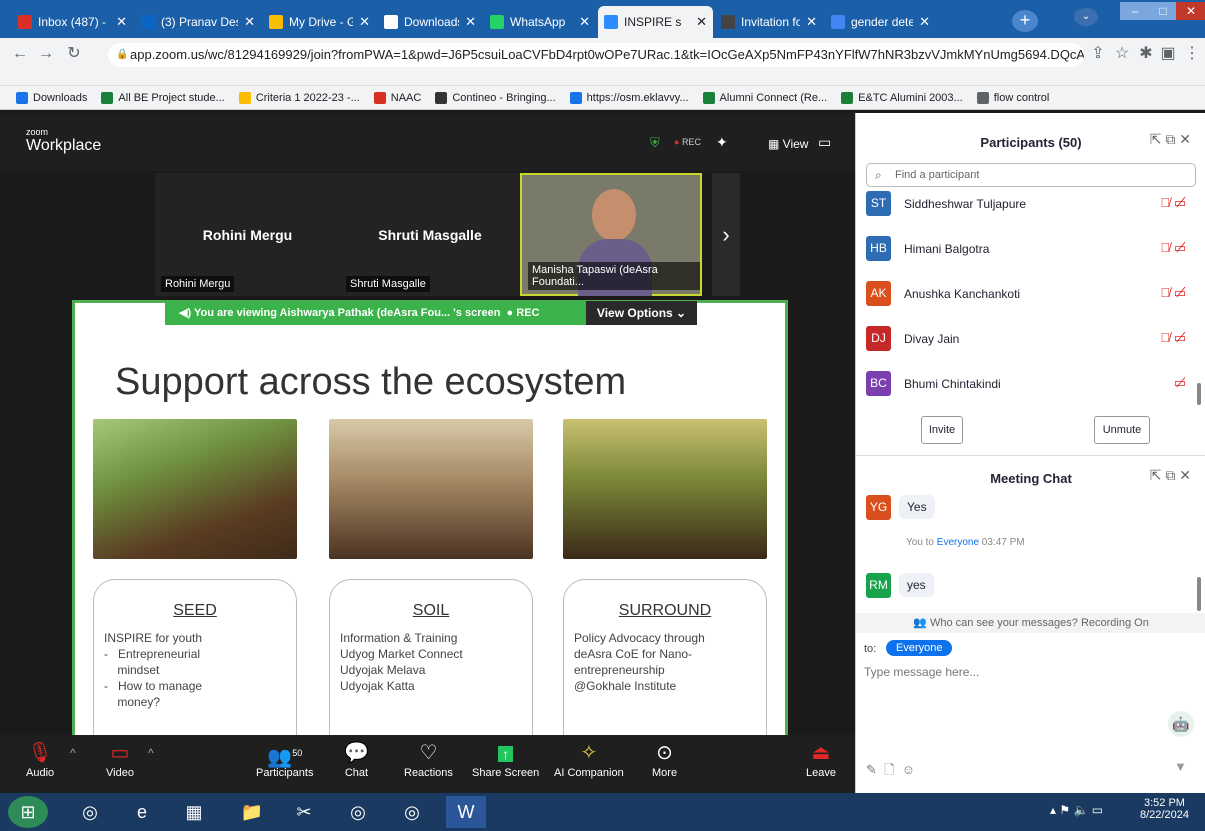 The height and width of the screenshot is (831, 1205). What do you see at coordinates (1012, 97) in the screenshot?
I see `bookmark-item: flow control` at bounding box center [1012, 97].